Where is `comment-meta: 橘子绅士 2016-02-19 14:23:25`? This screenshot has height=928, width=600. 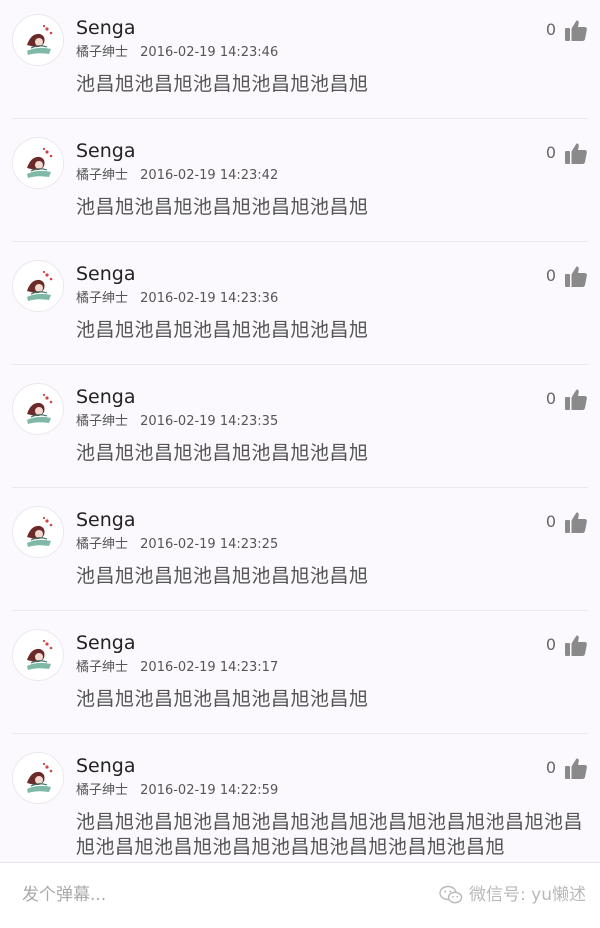 comment-meta: 橘子绅士 2016-02-19 14:23:25 is located at coordinates (177, 545).